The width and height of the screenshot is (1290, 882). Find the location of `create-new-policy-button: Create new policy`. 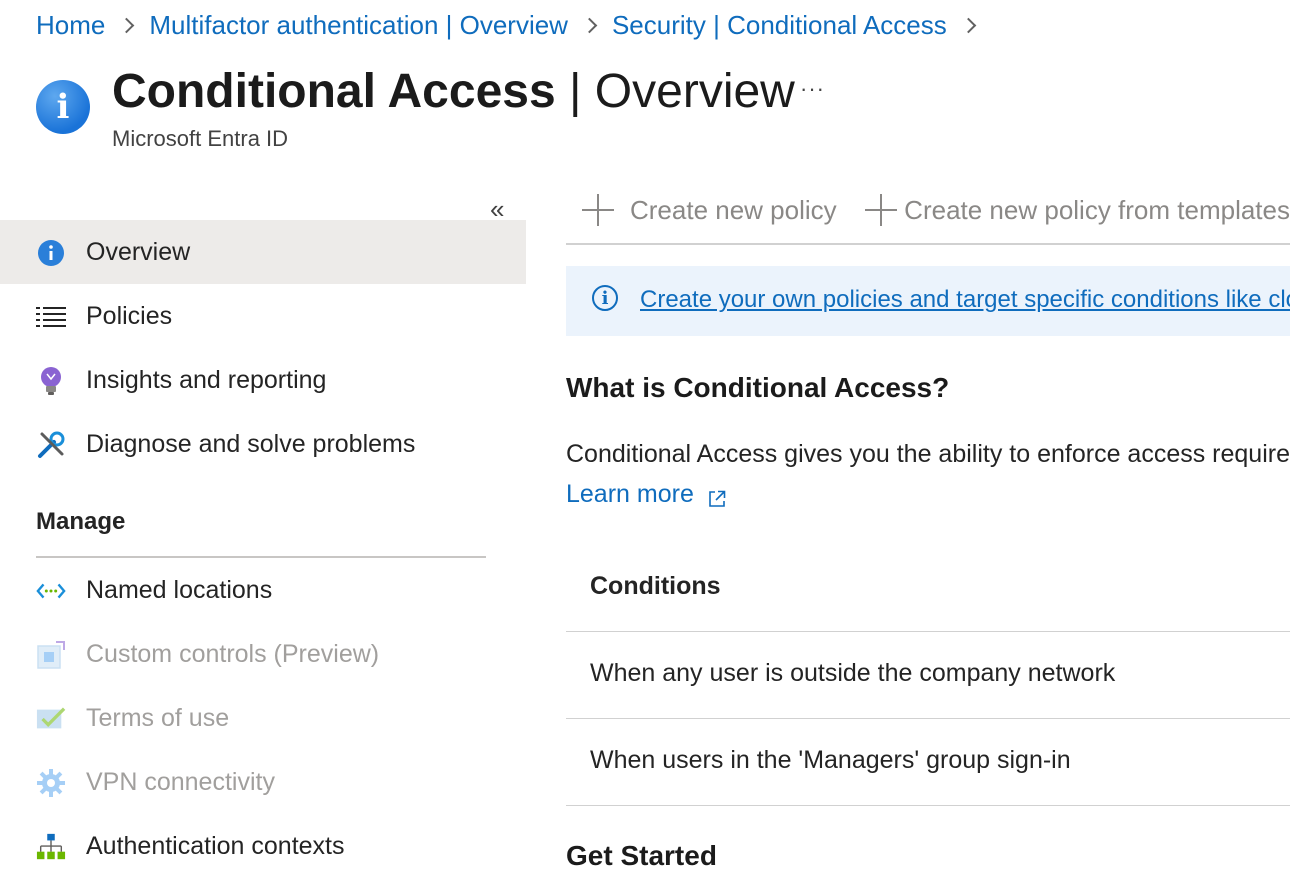

create-new-policy-button: Create new policy is located at coordinates (709, 210).